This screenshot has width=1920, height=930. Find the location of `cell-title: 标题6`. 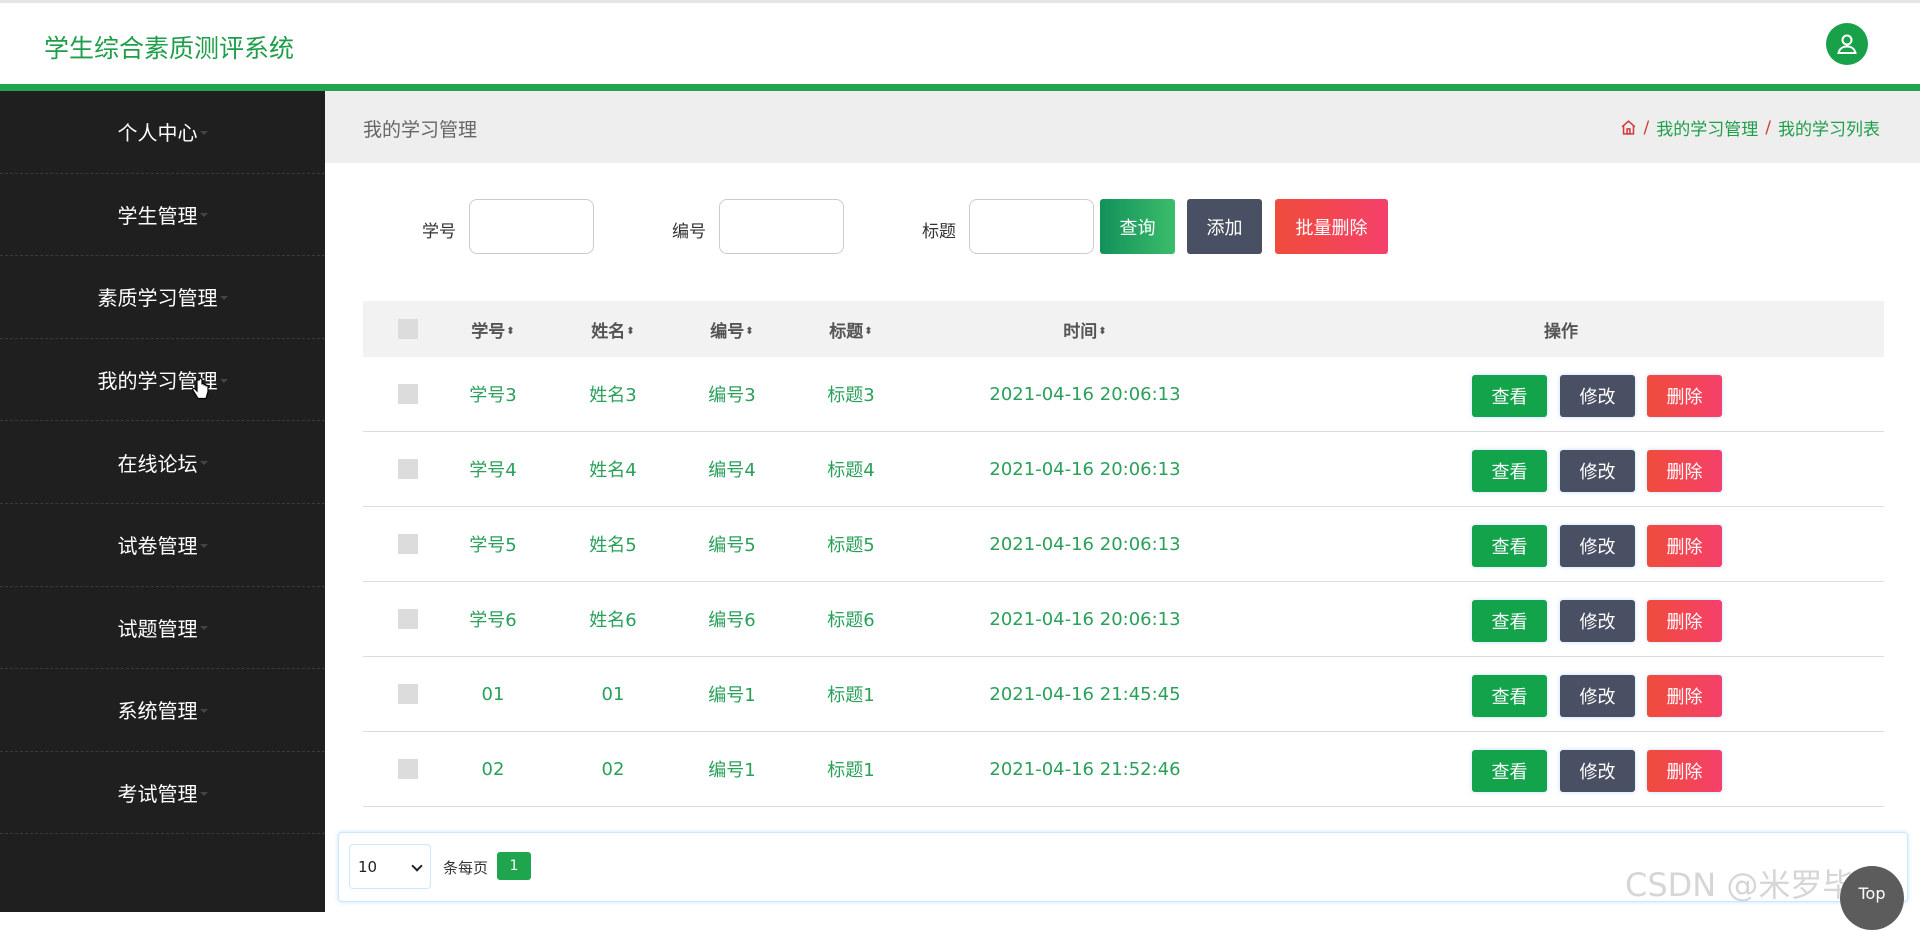

cell-title: 标题6 is located at coordinates (851, 620).